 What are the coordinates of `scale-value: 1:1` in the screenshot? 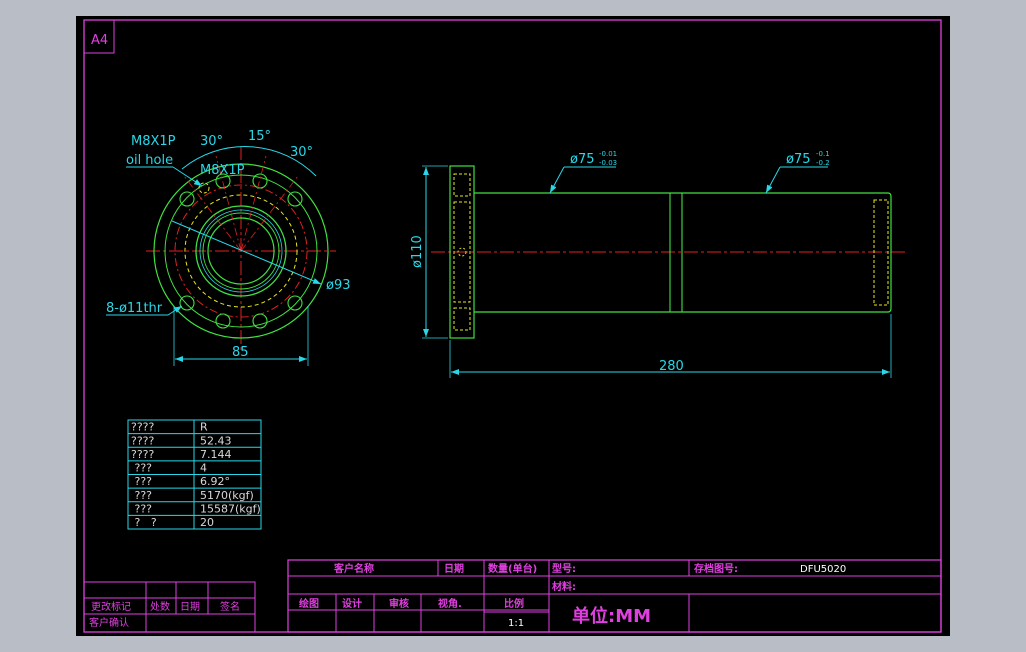 It's located at (516, 623).